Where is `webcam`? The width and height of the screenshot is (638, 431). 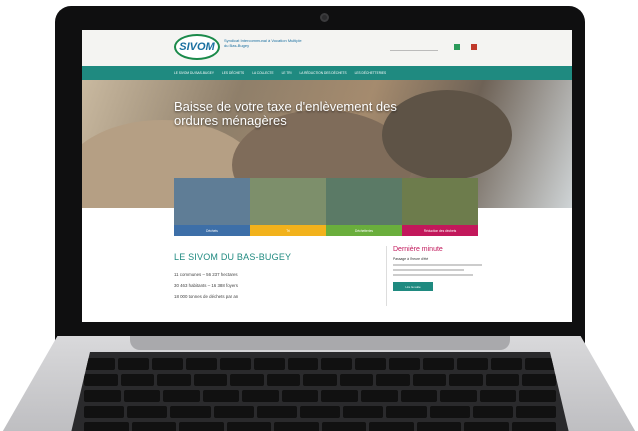 webcam is located at coordinates (324, 17).